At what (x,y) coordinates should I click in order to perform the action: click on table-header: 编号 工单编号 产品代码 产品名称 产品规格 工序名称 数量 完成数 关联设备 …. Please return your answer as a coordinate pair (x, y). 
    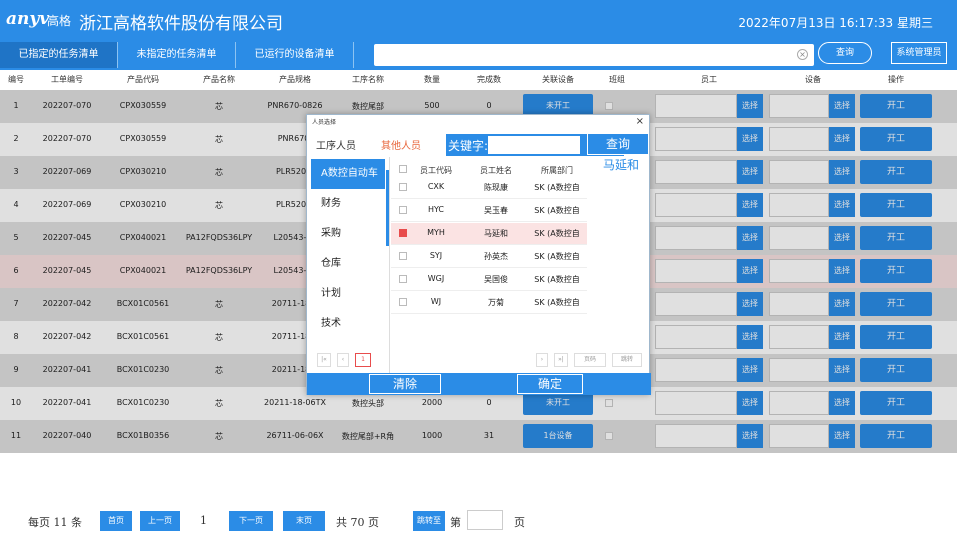
    Looking at the image, I should click on (478, 80).